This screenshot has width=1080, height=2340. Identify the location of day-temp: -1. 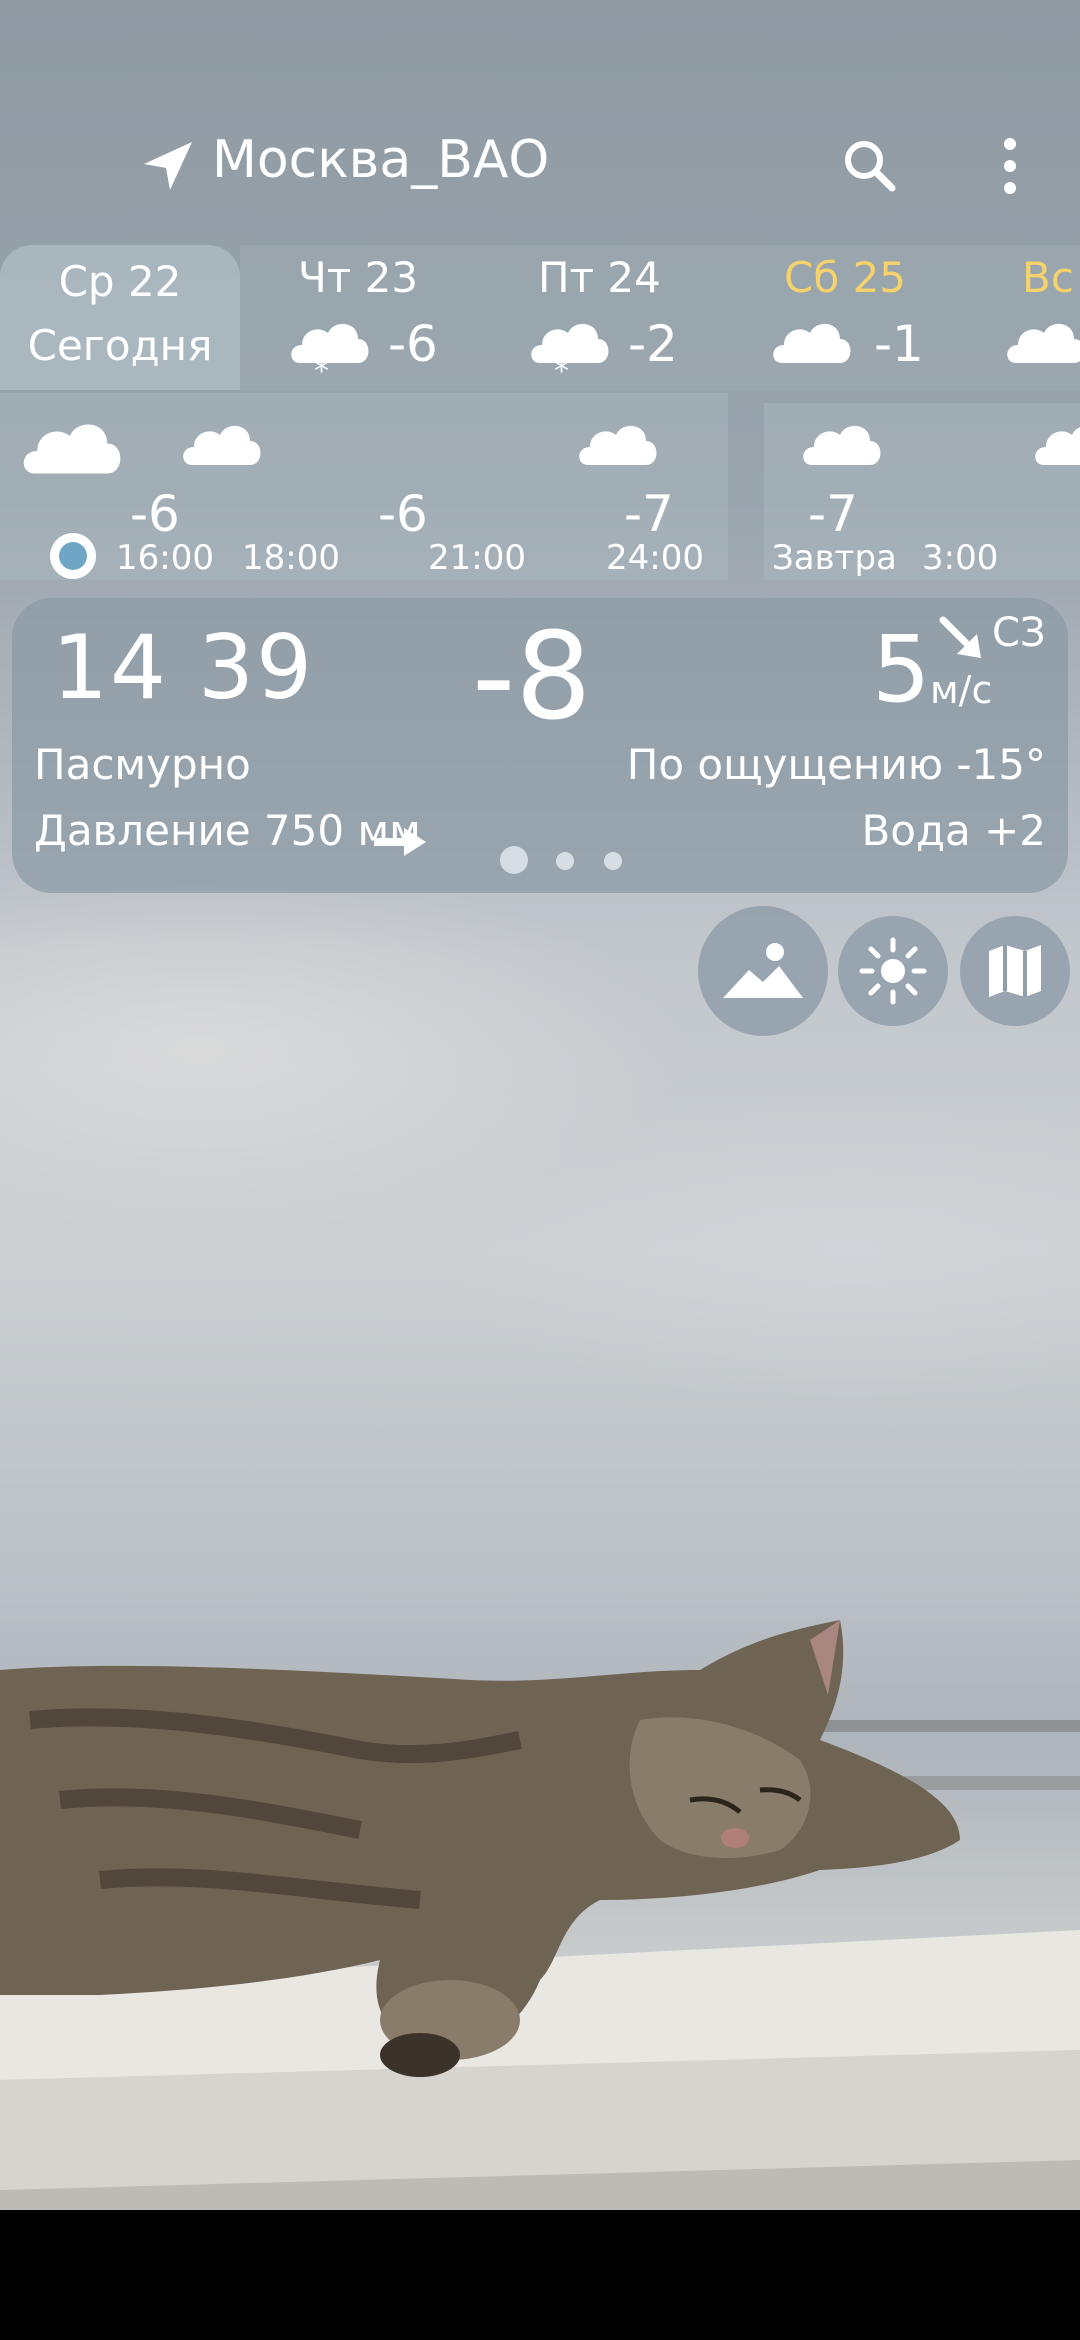
(899, 344).